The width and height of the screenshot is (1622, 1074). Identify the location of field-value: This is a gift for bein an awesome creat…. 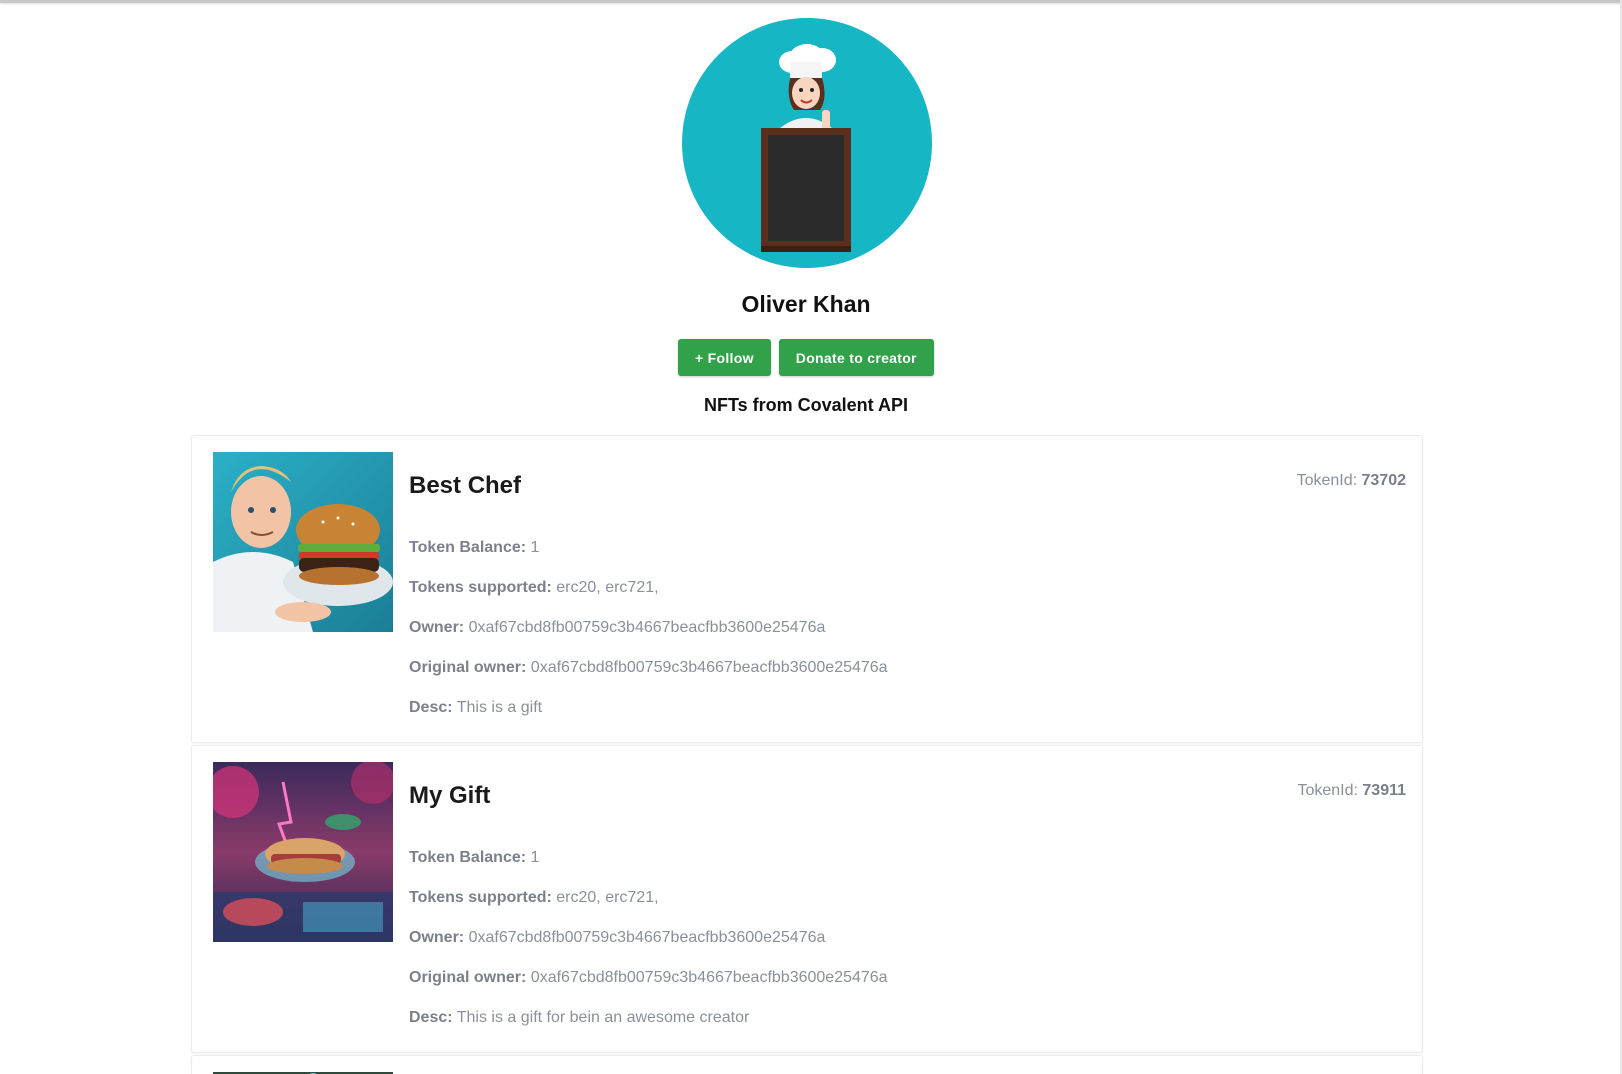
(603, 1017).